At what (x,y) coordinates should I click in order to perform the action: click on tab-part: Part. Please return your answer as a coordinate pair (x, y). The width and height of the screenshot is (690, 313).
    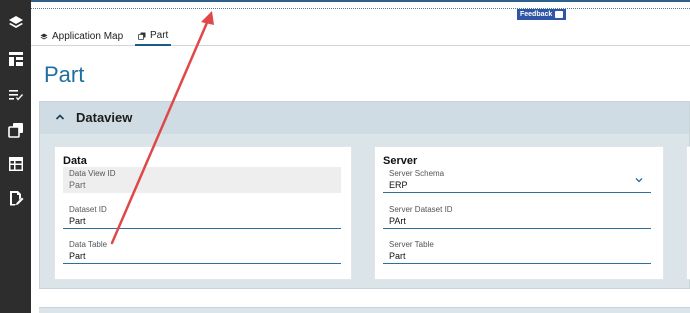
    Looking at the image, I should click on (153, 36).